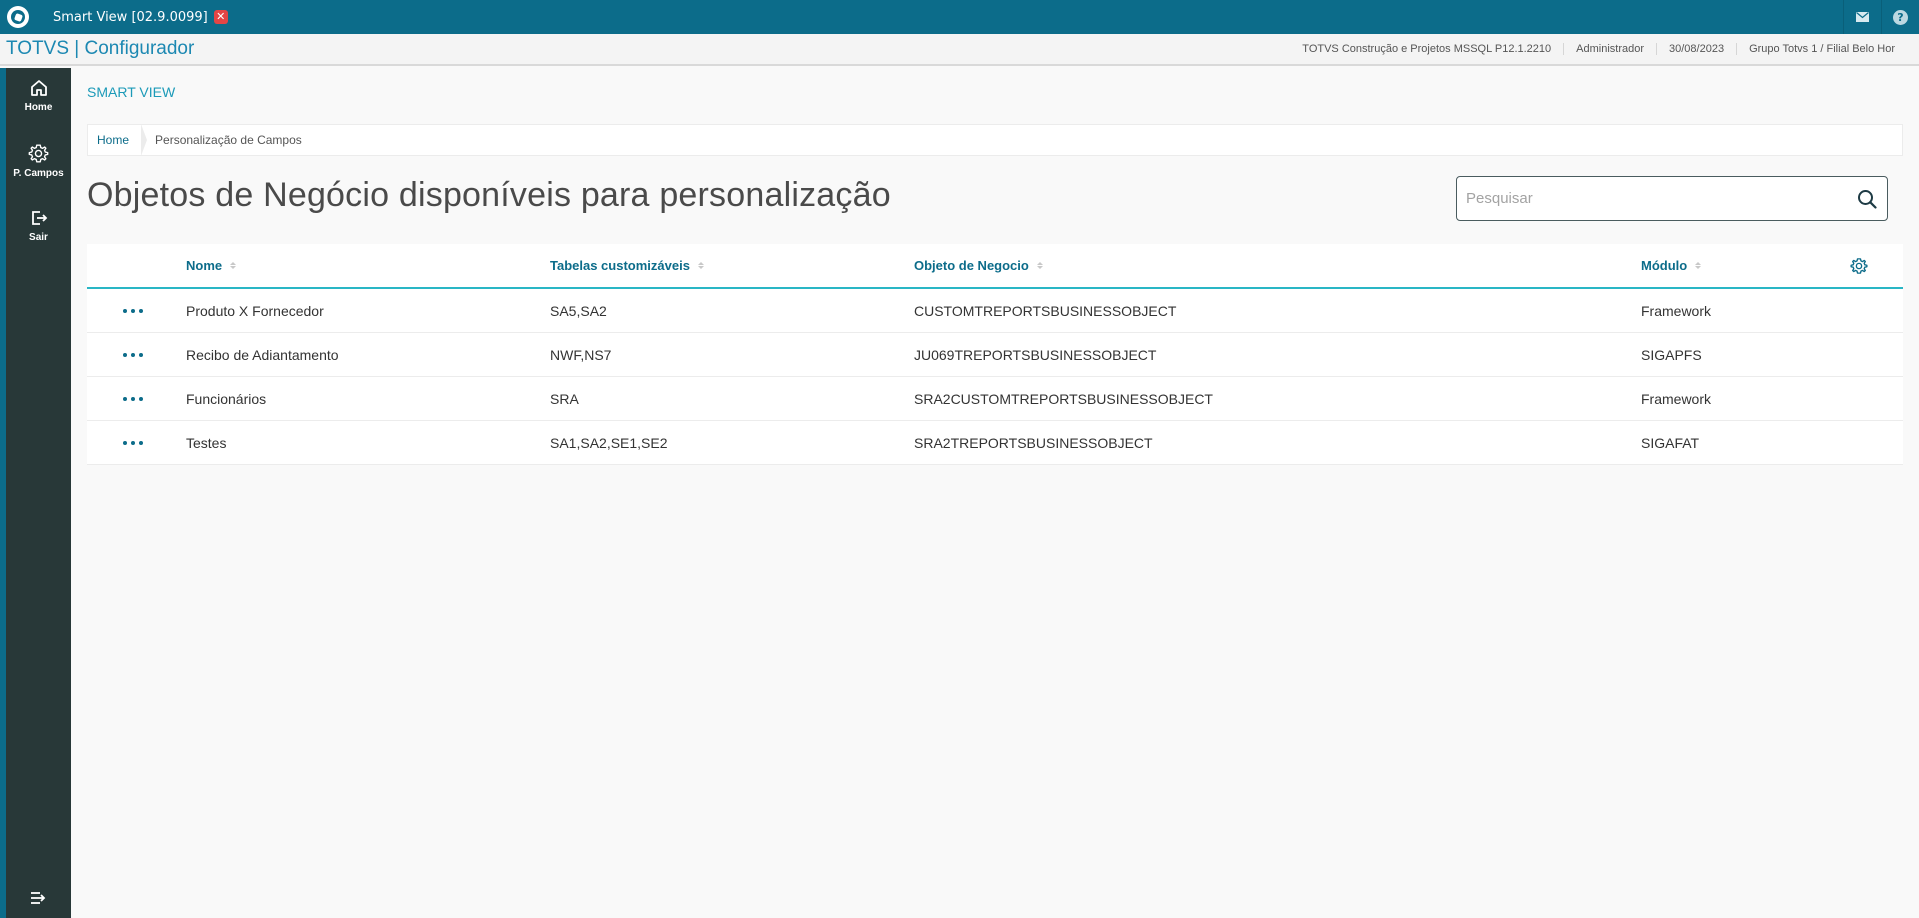  What do you see at coordinates (130, 17) in the screenshot?
I see `tab-title: Smart View [02.9.0099]` at bounding box center [130, 17].